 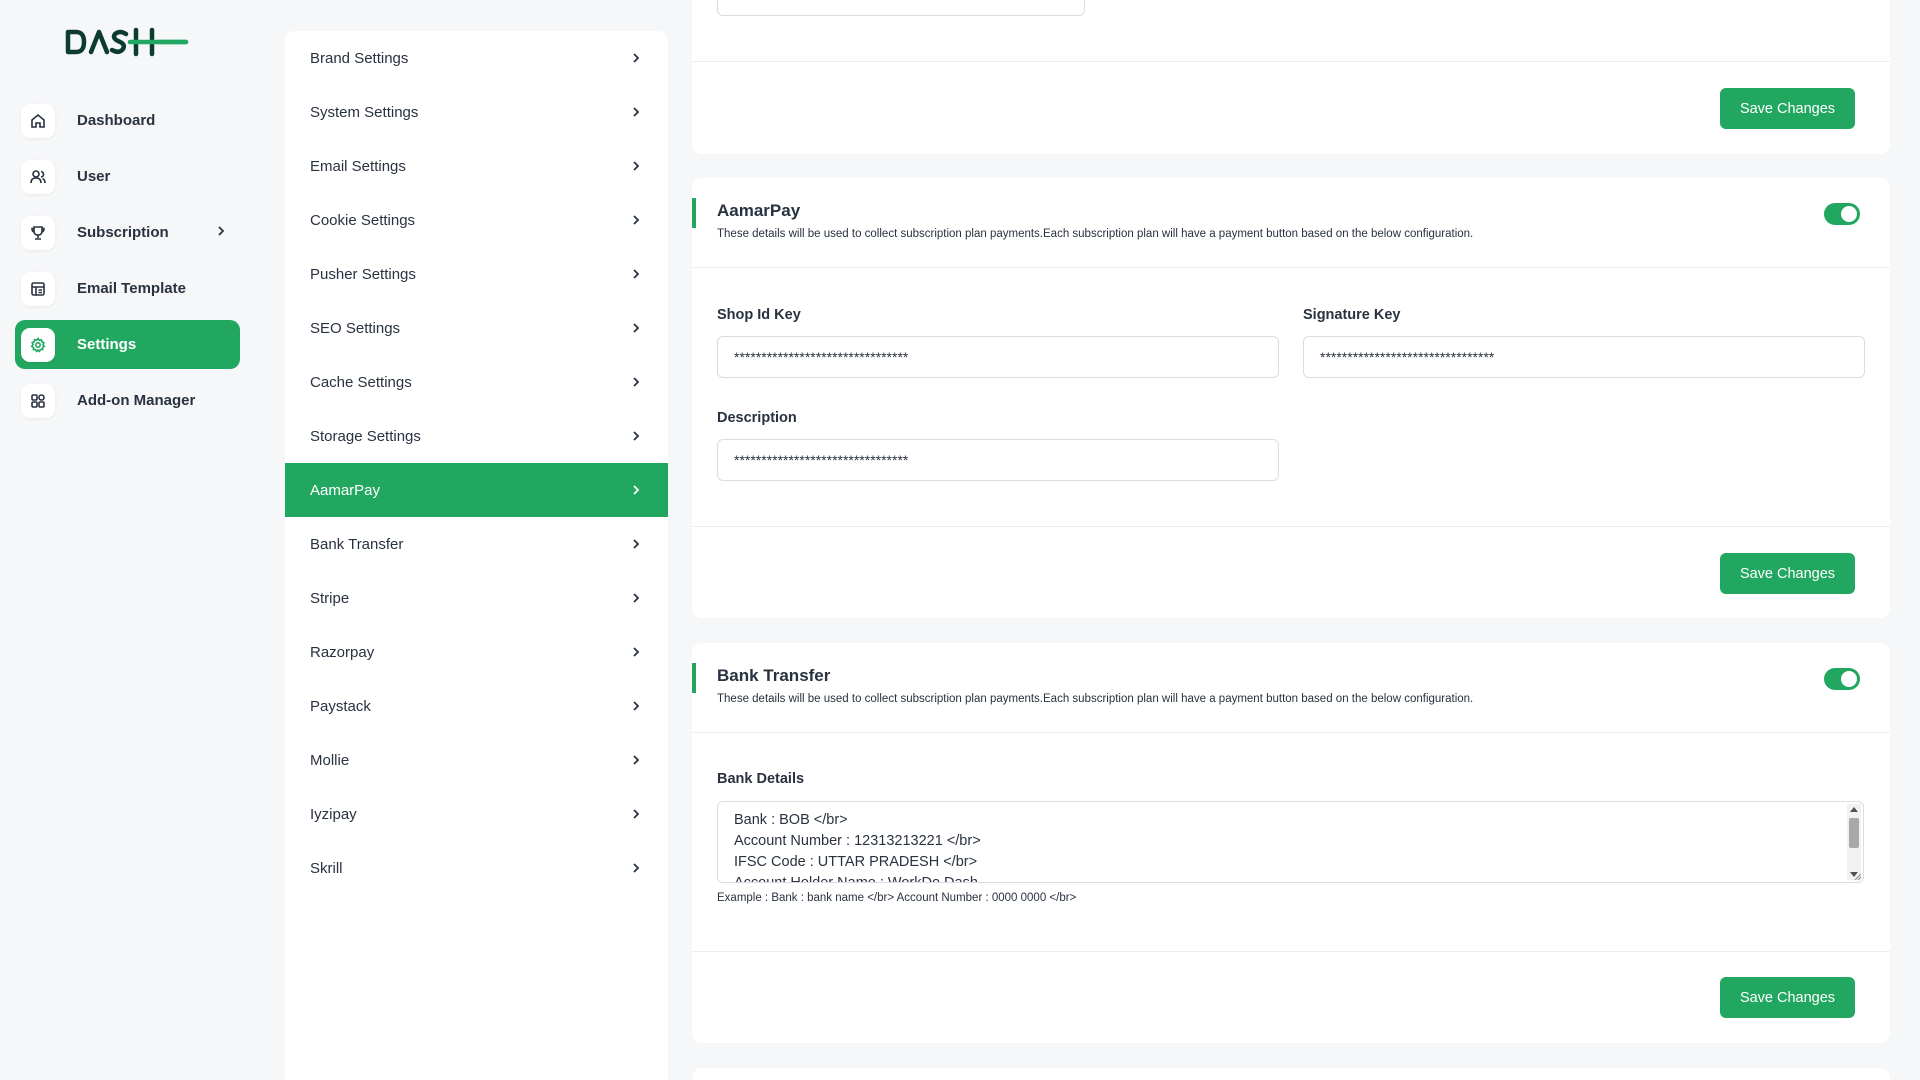 What do you see at coordinates (38, 120) in the screenshot?
I see `home-icon` at bounding box center [38, 120].